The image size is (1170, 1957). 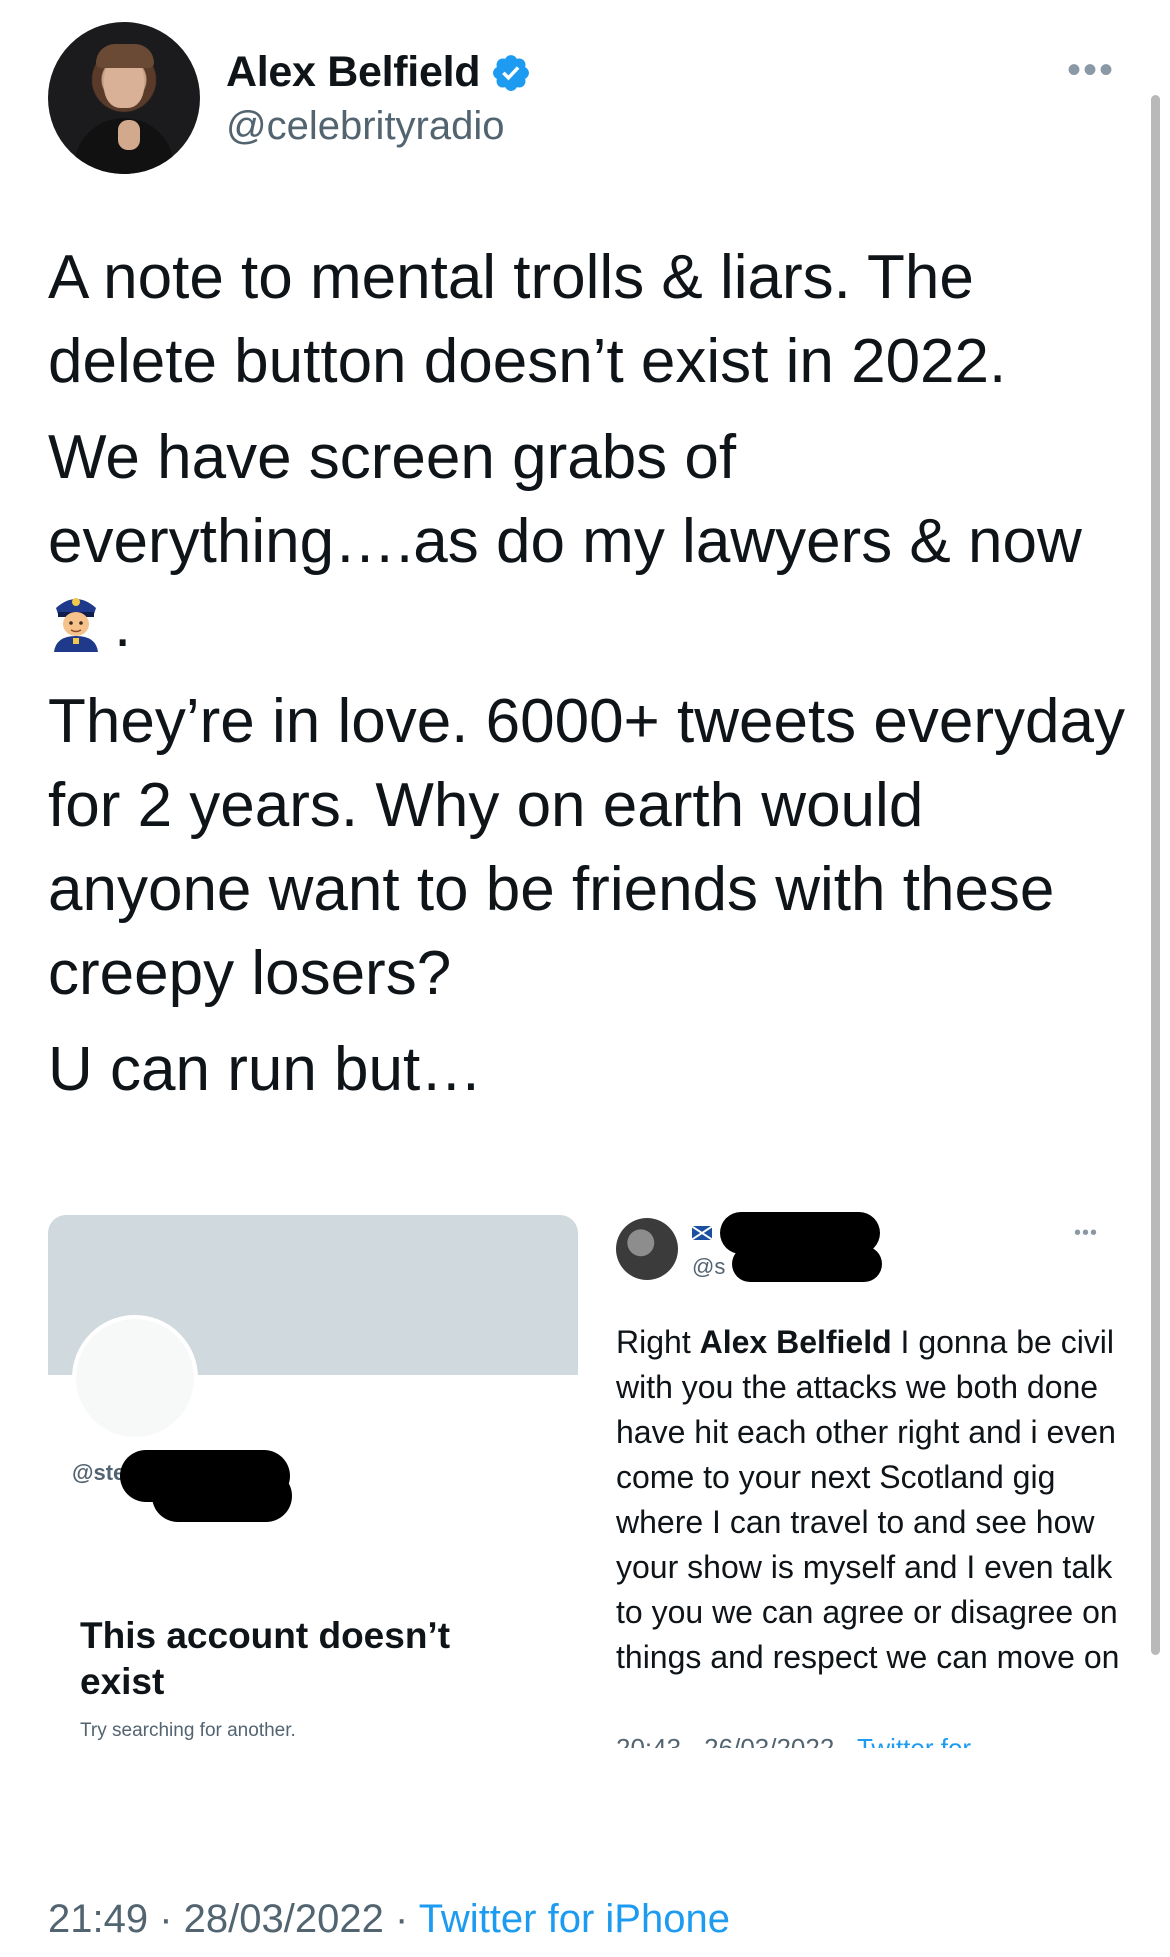 What do you see at coordinates (353, 72) in the screenshot?
I see `author-display-name: Alex Belfield` at bounding box center [353, 72].